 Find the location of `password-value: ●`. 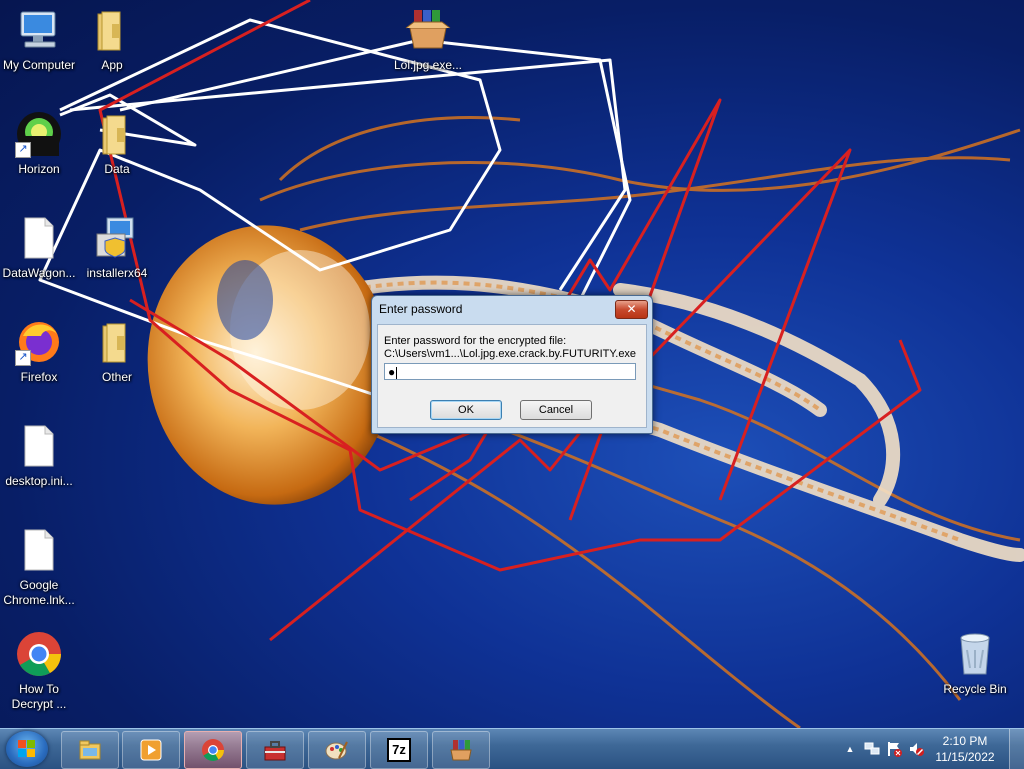

password-value: ● is located at coordinates (392, 372).